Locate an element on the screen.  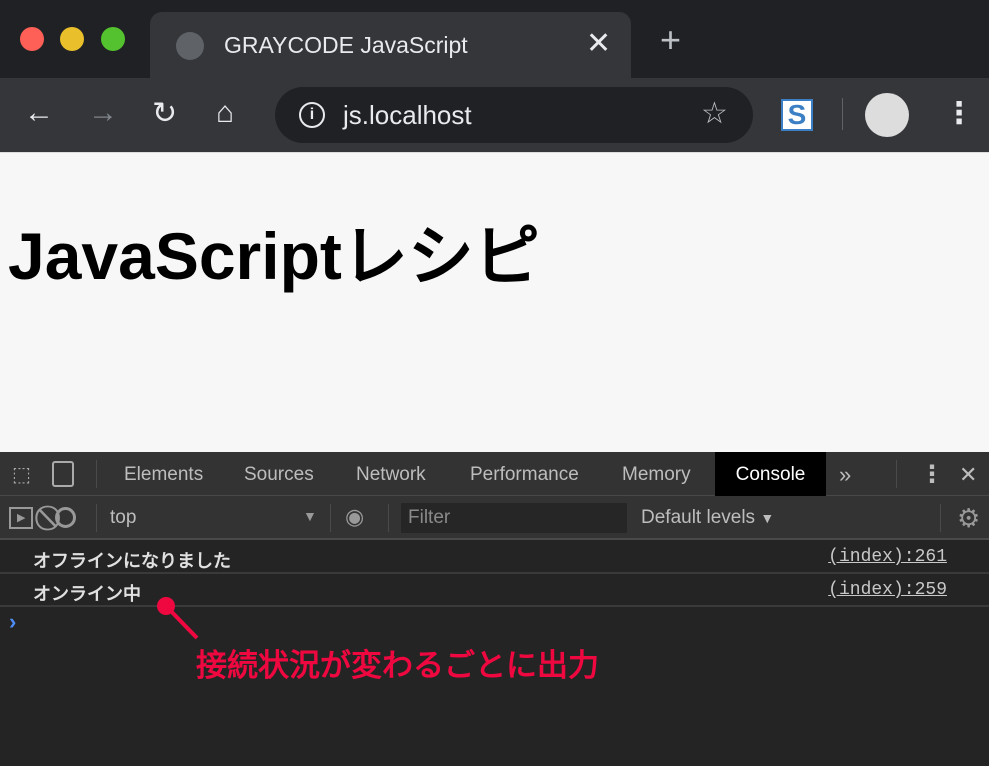
annotation-text: 接続状況が変わるごとに出力 is located at coordinates (397, 665).